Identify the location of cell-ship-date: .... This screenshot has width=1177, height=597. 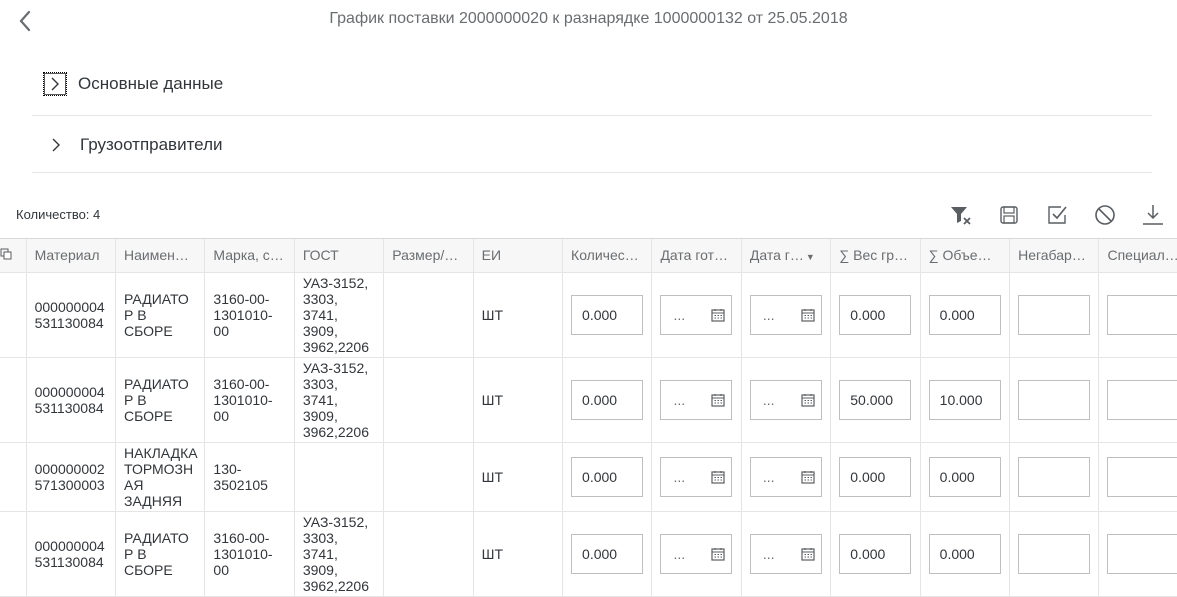
(786, 400).